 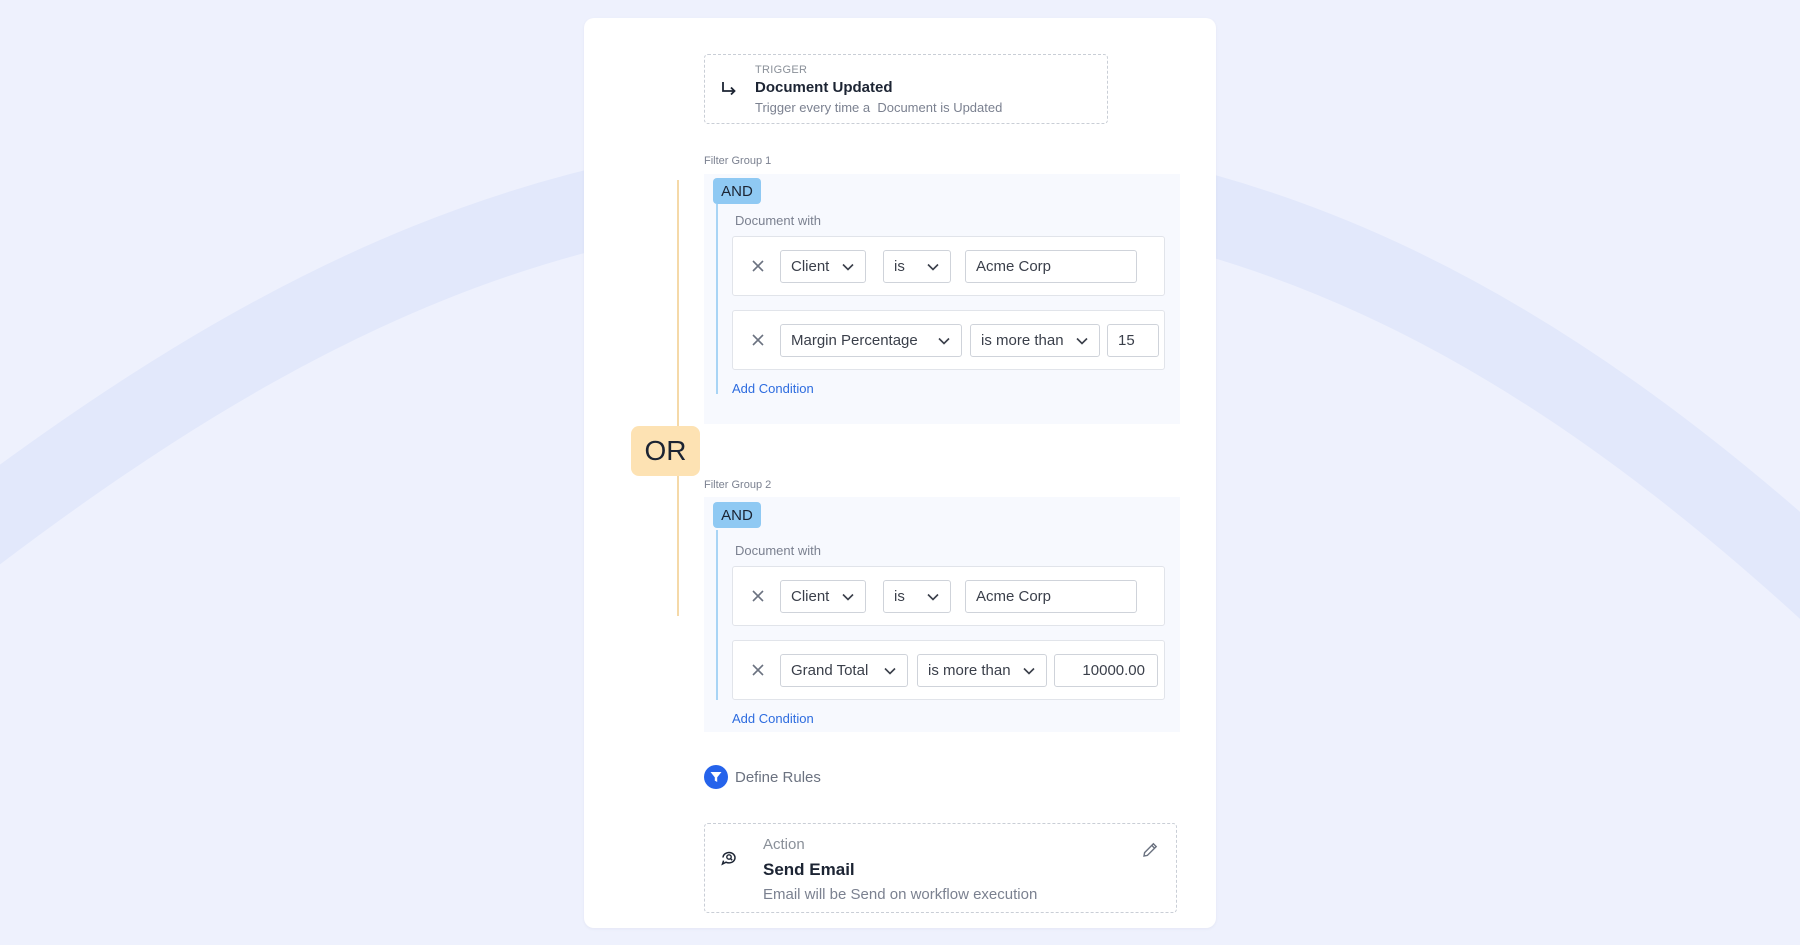 What do you see at coordinates (729, 89) in the screenshot?
I see `enter-arrow-icon` at bounding box center [729, 89].